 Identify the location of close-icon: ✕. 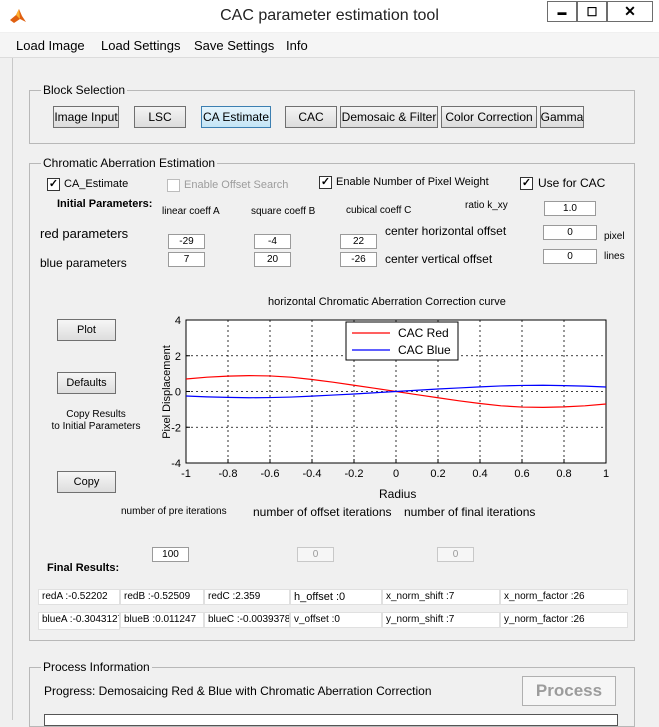
(630, 11).